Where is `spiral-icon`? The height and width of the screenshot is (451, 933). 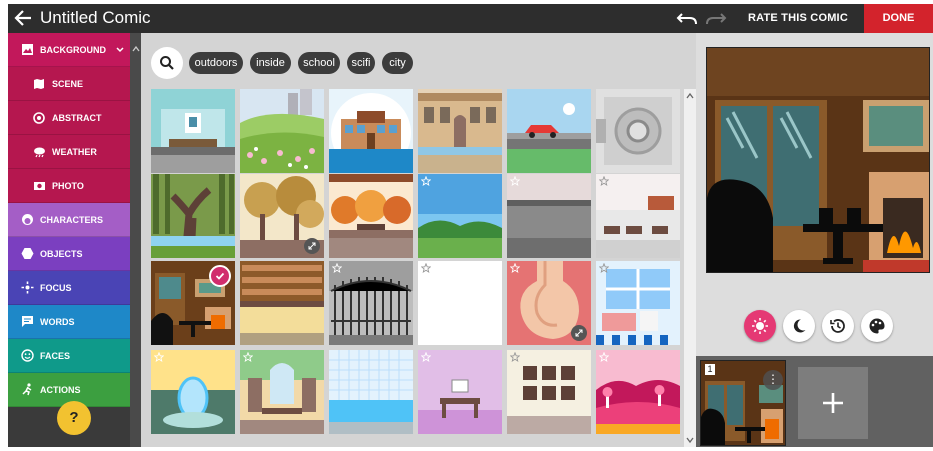 spiral-icon is located at coordinates (39, 118).